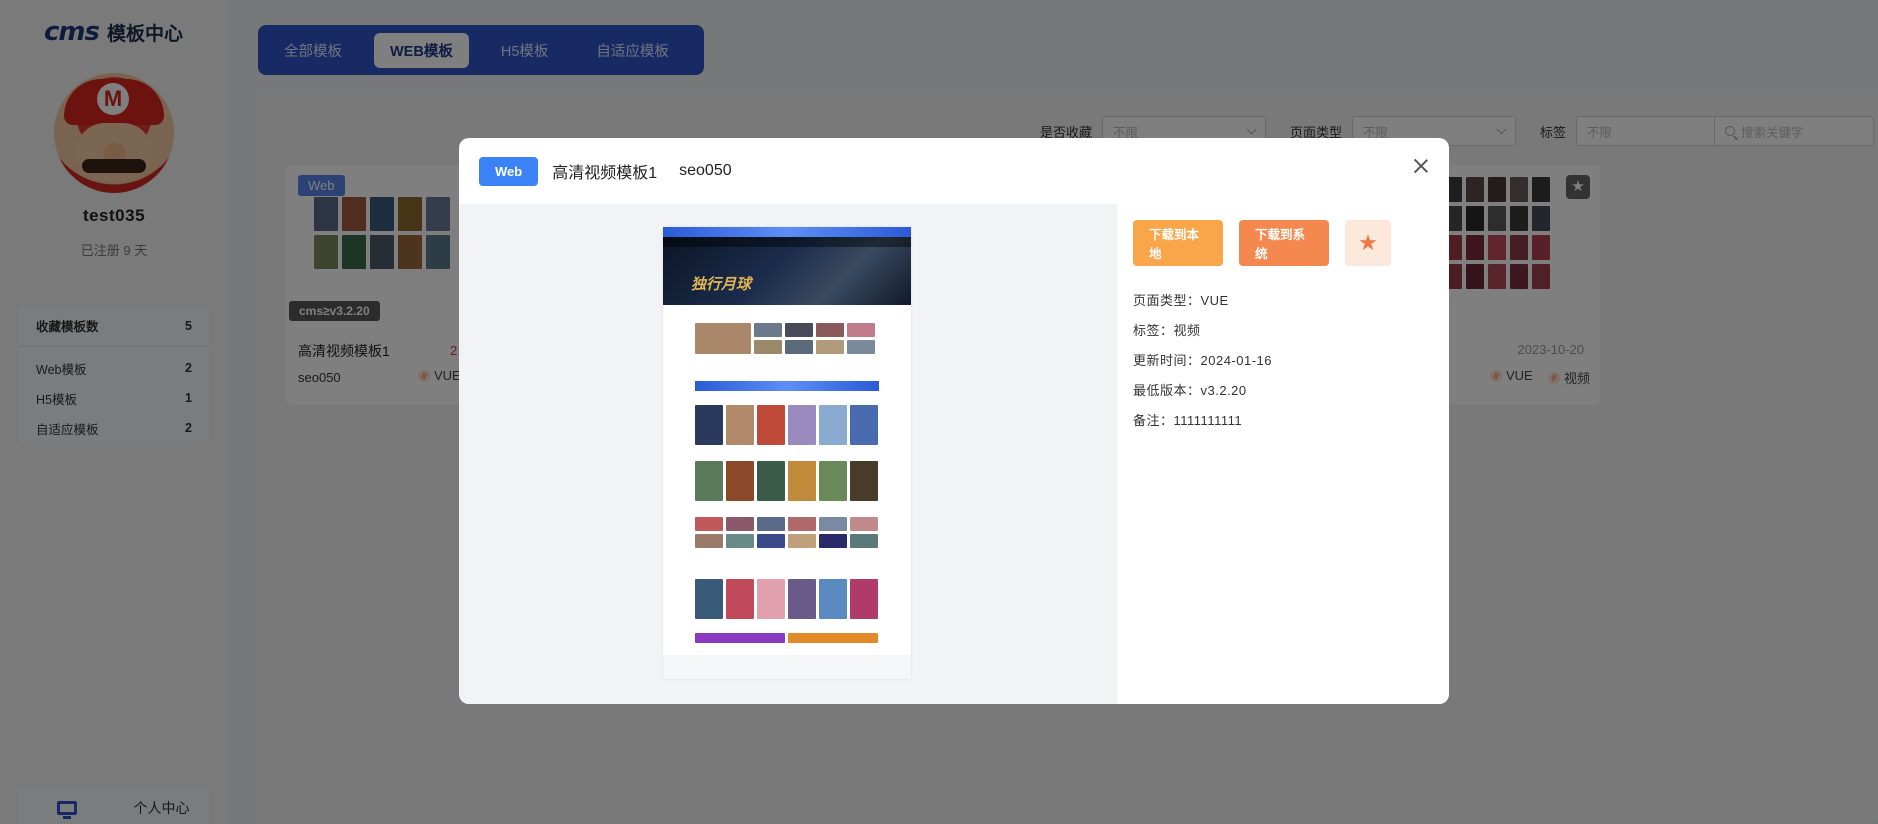  I want to click on info-note: 备注：1111111111, so click(1188, 420).